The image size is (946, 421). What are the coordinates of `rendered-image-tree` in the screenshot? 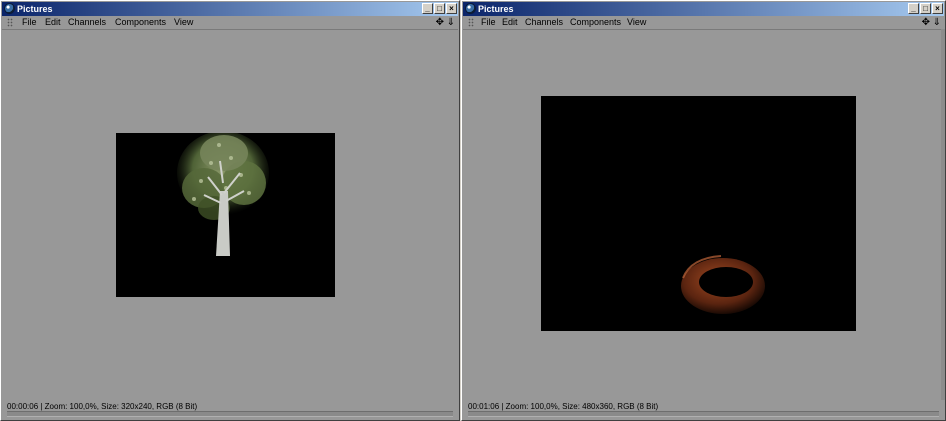 It's located at (225, 215).